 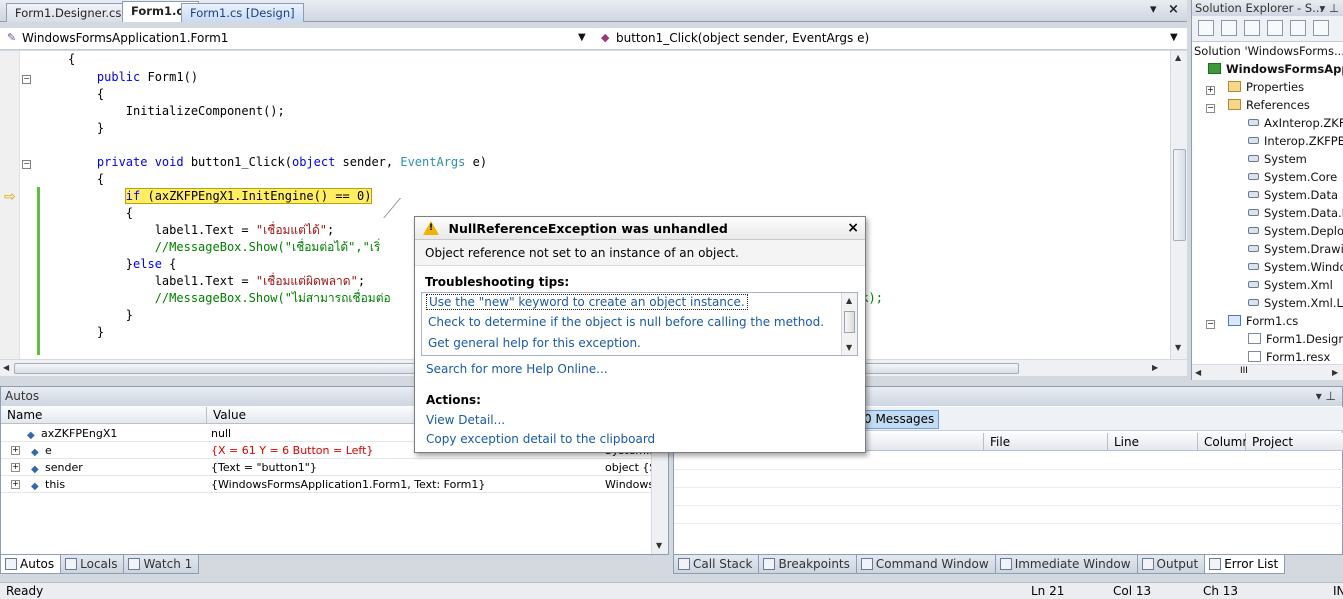 What do you see at coordinates (1298, 28) in the screenshot?
I see `view-designer-icon` at bounding box center [1298, 28].